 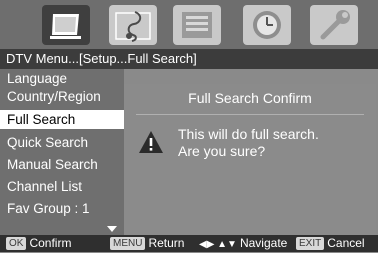 I want to click on scroll-down-arrow-icon, so click(x=112, y=229).